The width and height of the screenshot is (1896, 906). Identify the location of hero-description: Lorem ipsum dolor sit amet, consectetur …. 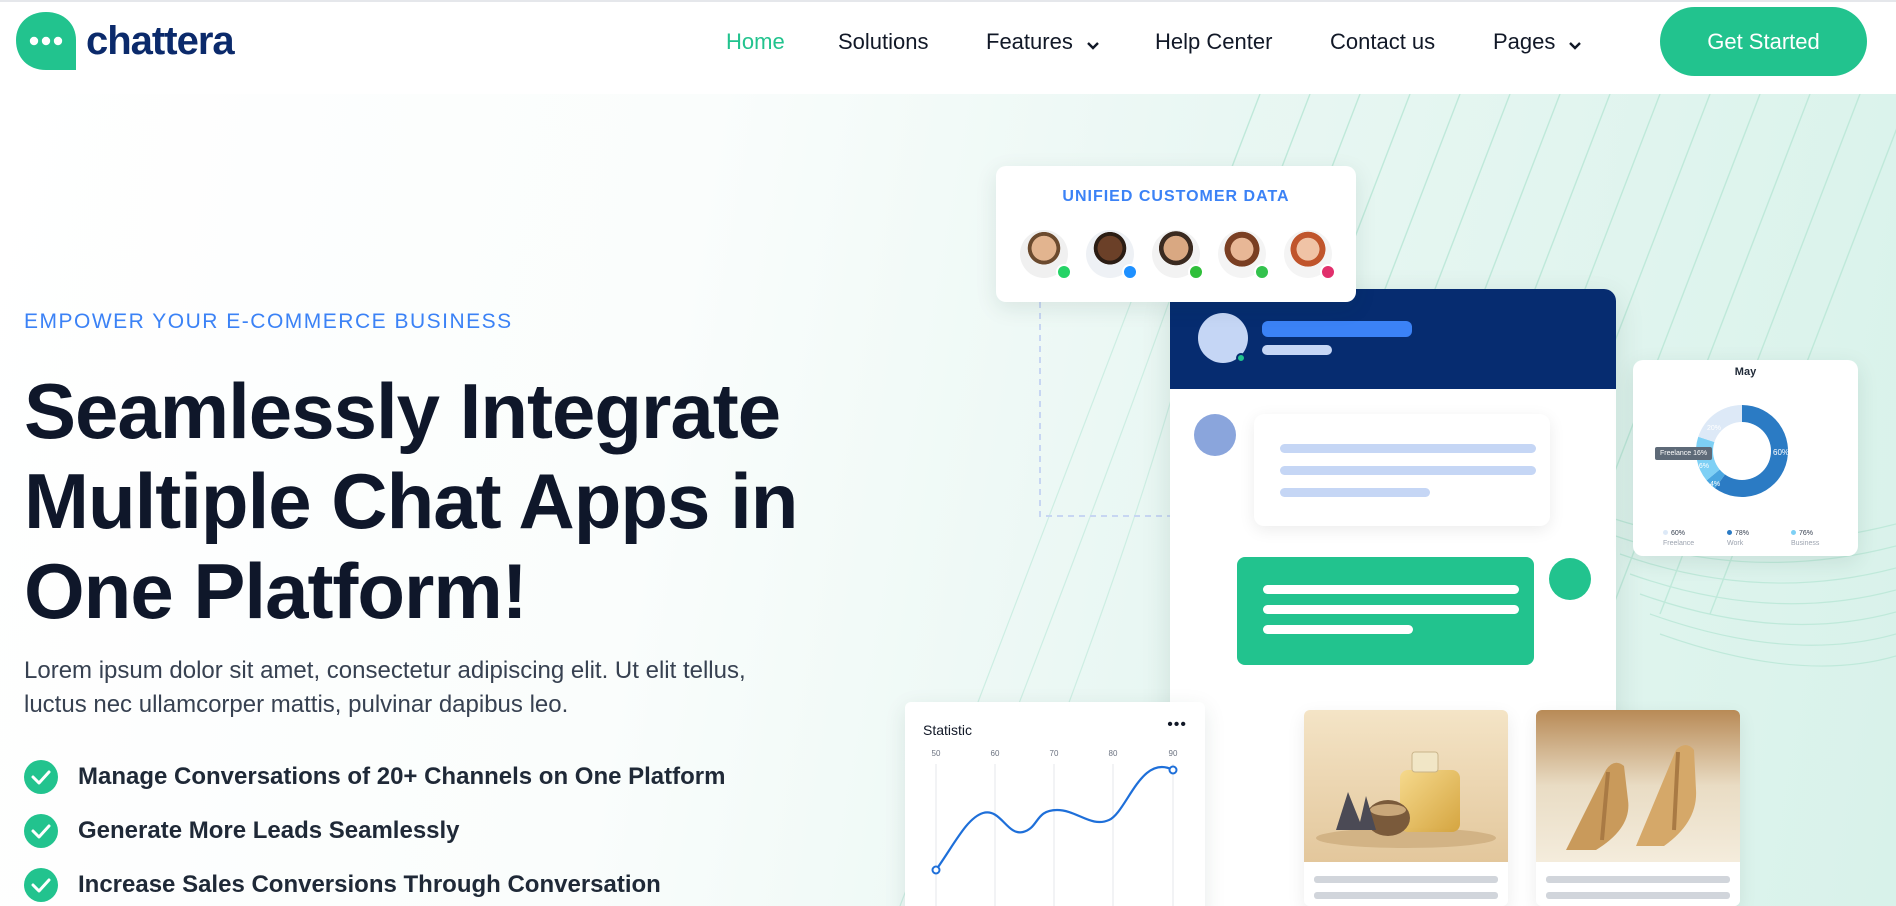
(385, 687).